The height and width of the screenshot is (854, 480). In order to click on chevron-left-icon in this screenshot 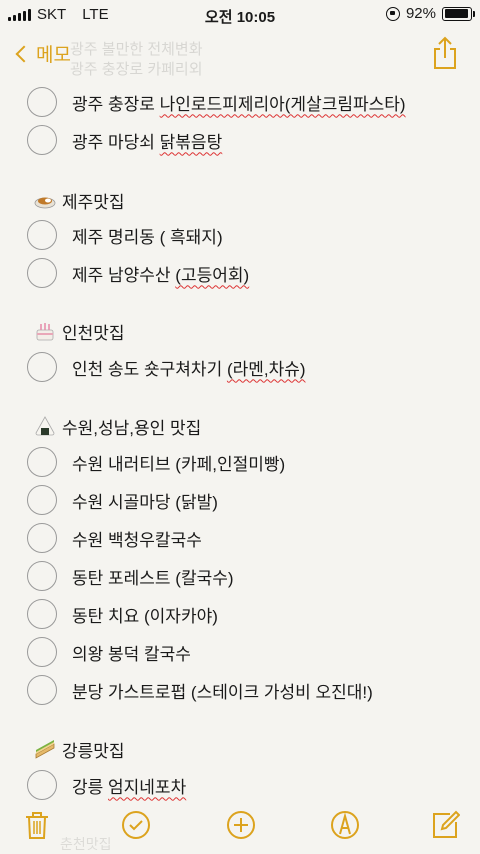, I will do `click(24, 53)`.